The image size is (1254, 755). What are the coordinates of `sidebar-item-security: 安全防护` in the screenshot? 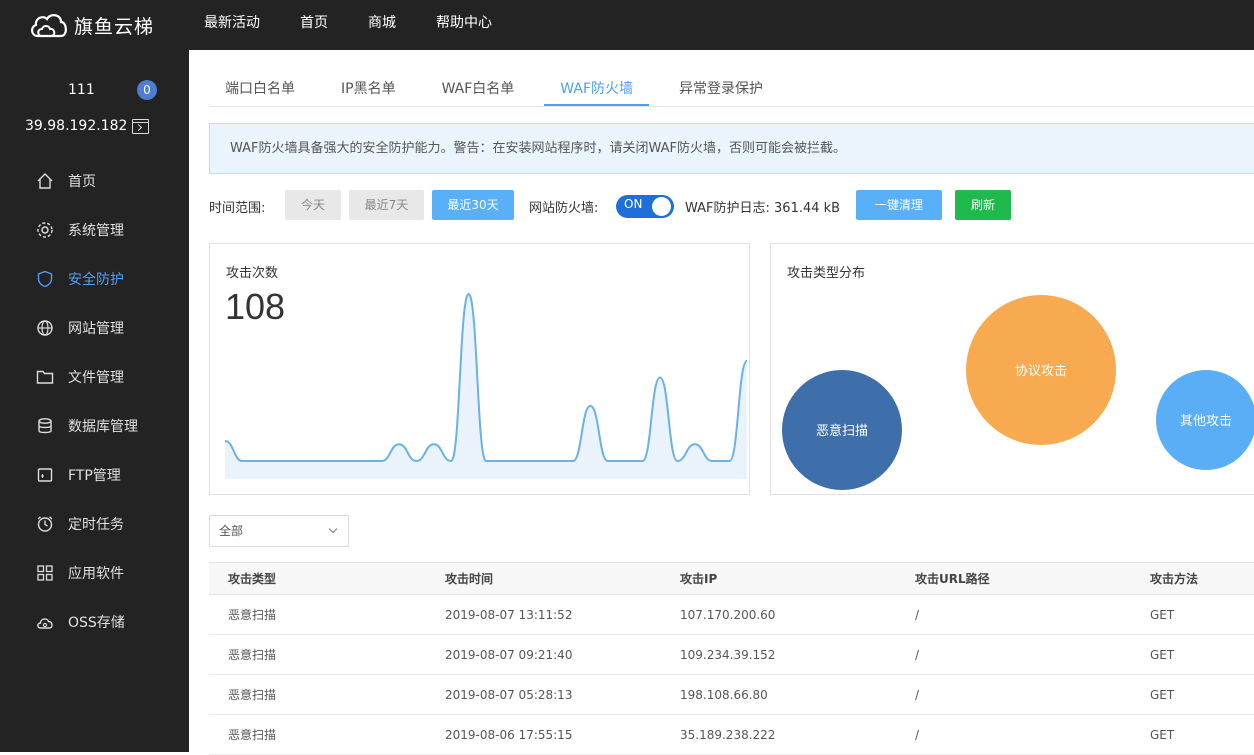 It's located at (94, 278).